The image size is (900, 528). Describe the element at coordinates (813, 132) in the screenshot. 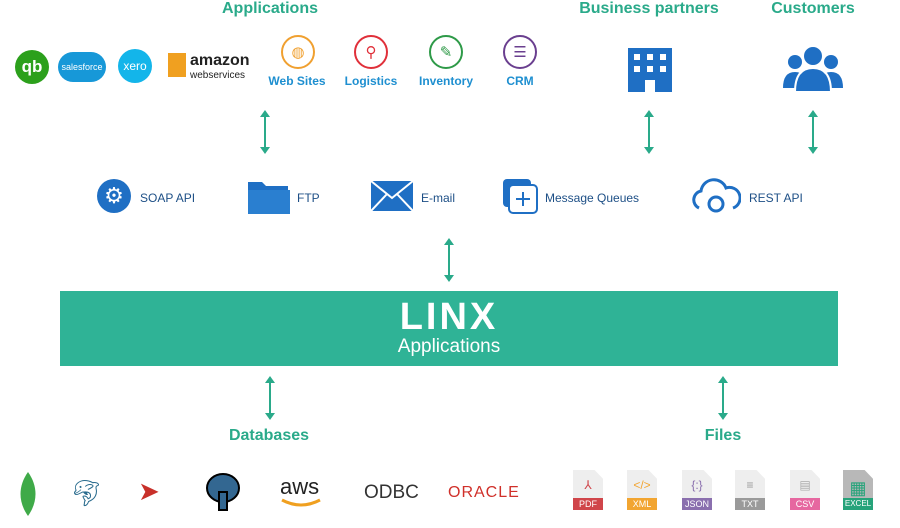

I see `arrow-customers` at that location.